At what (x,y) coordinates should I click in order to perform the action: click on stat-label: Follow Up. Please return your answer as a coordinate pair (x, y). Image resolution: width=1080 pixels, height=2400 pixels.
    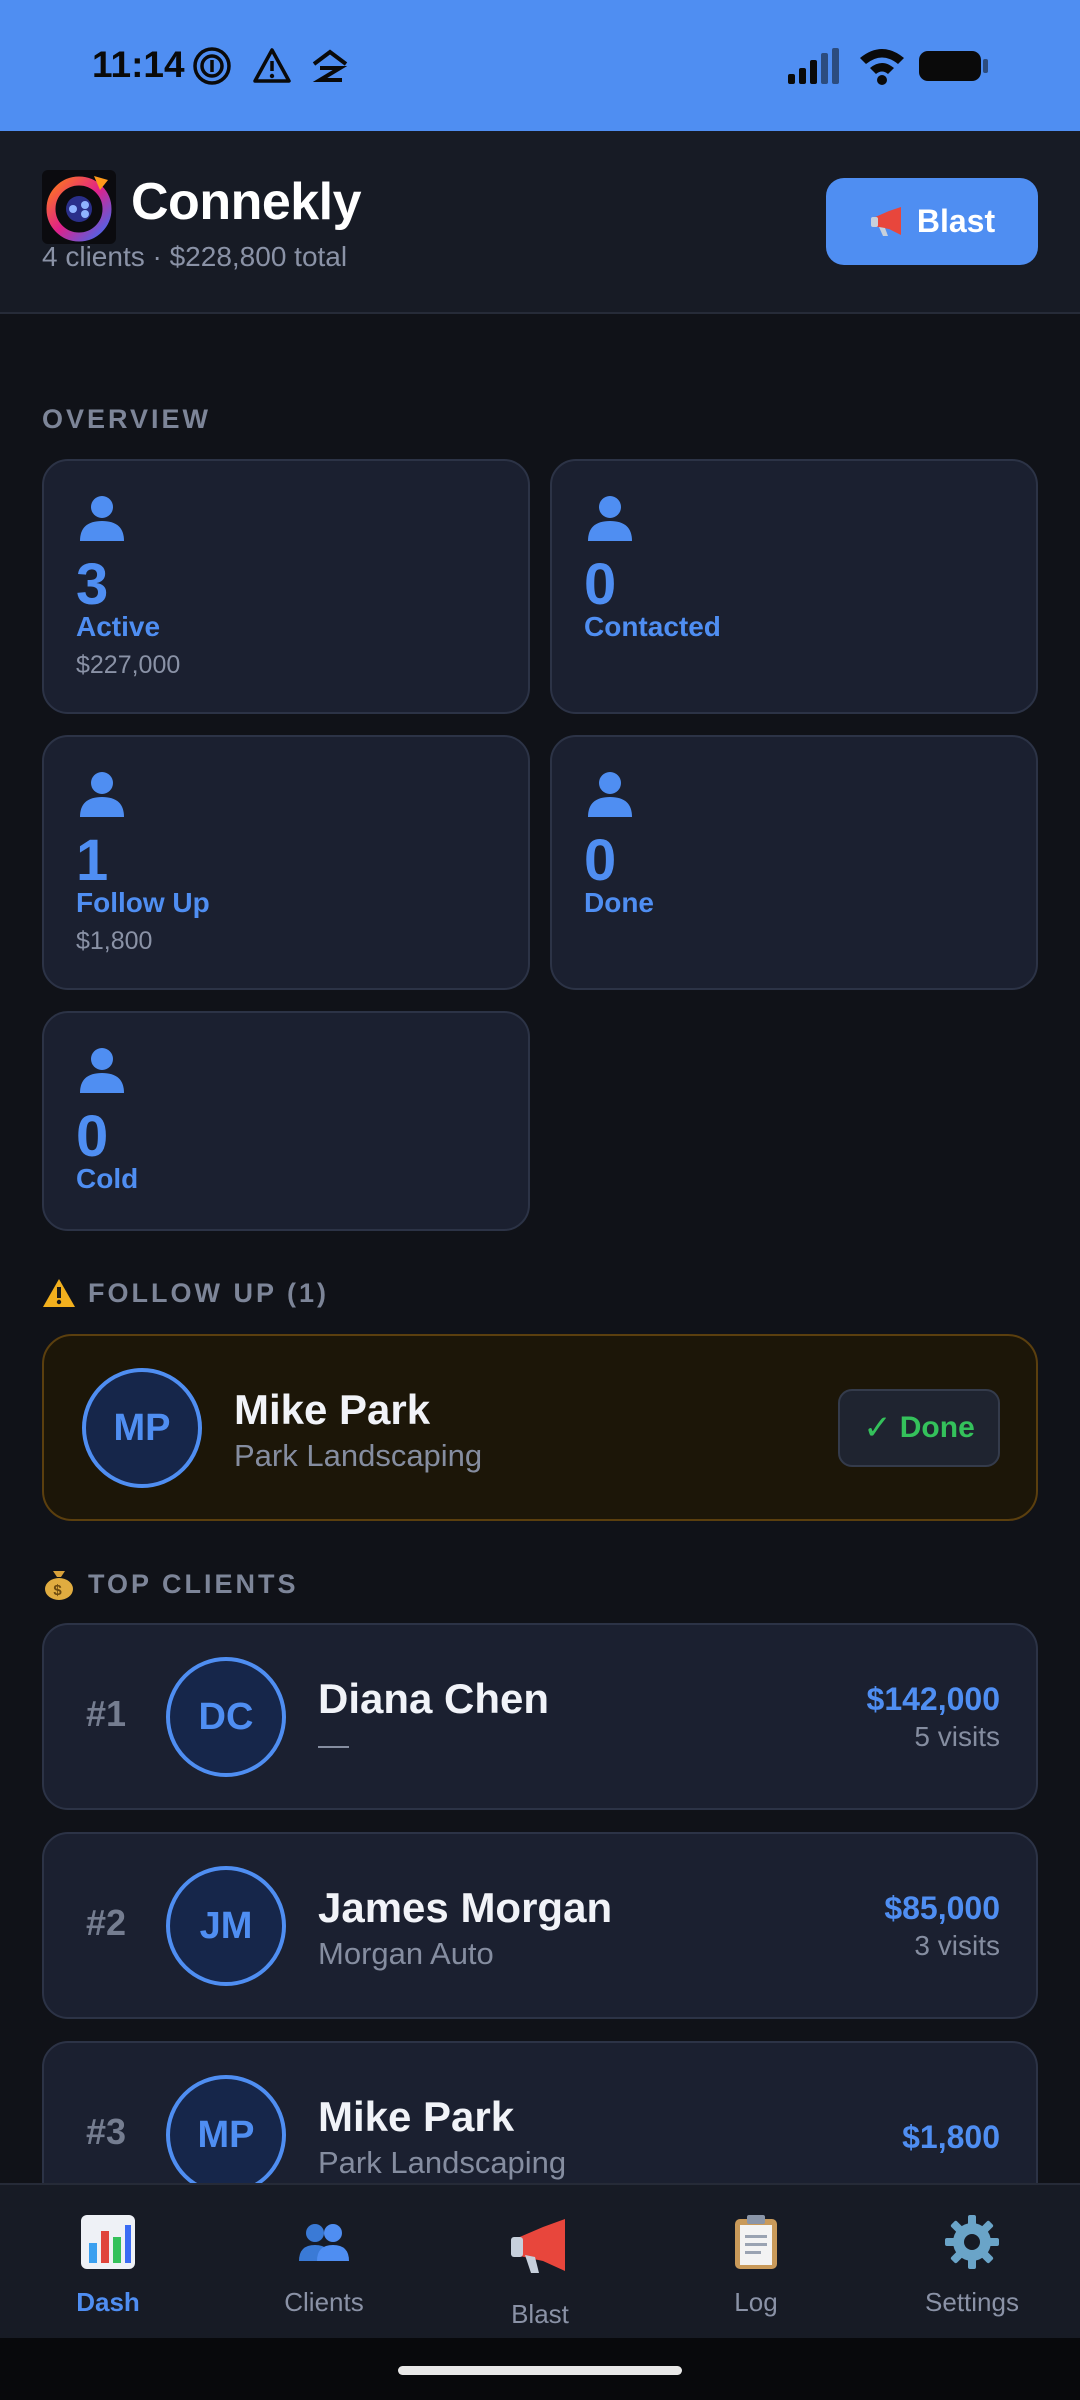
    Looking at the image, I should click on (143, 902).